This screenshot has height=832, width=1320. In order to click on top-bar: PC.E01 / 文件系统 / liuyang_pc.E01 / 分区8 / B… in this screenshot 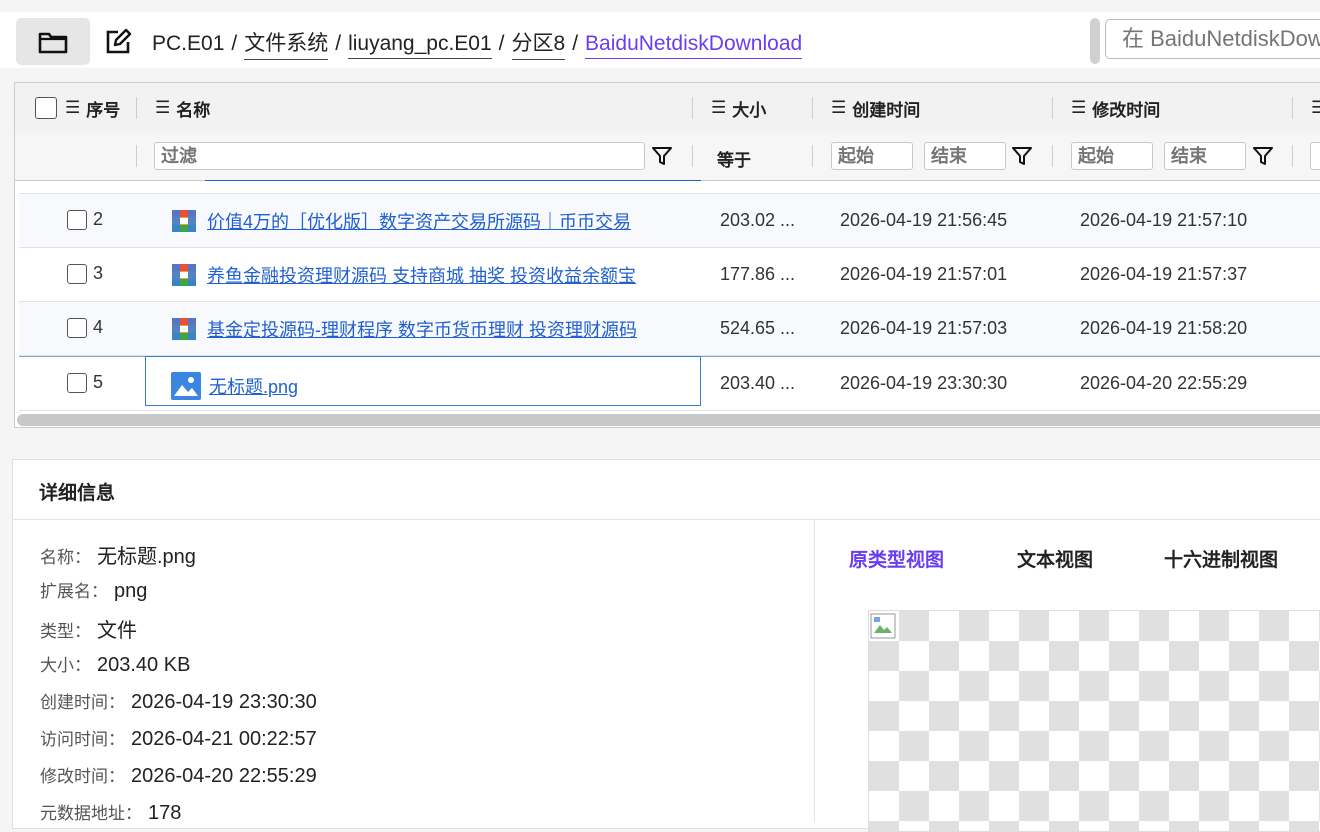, I will do `click(660, 40)`.